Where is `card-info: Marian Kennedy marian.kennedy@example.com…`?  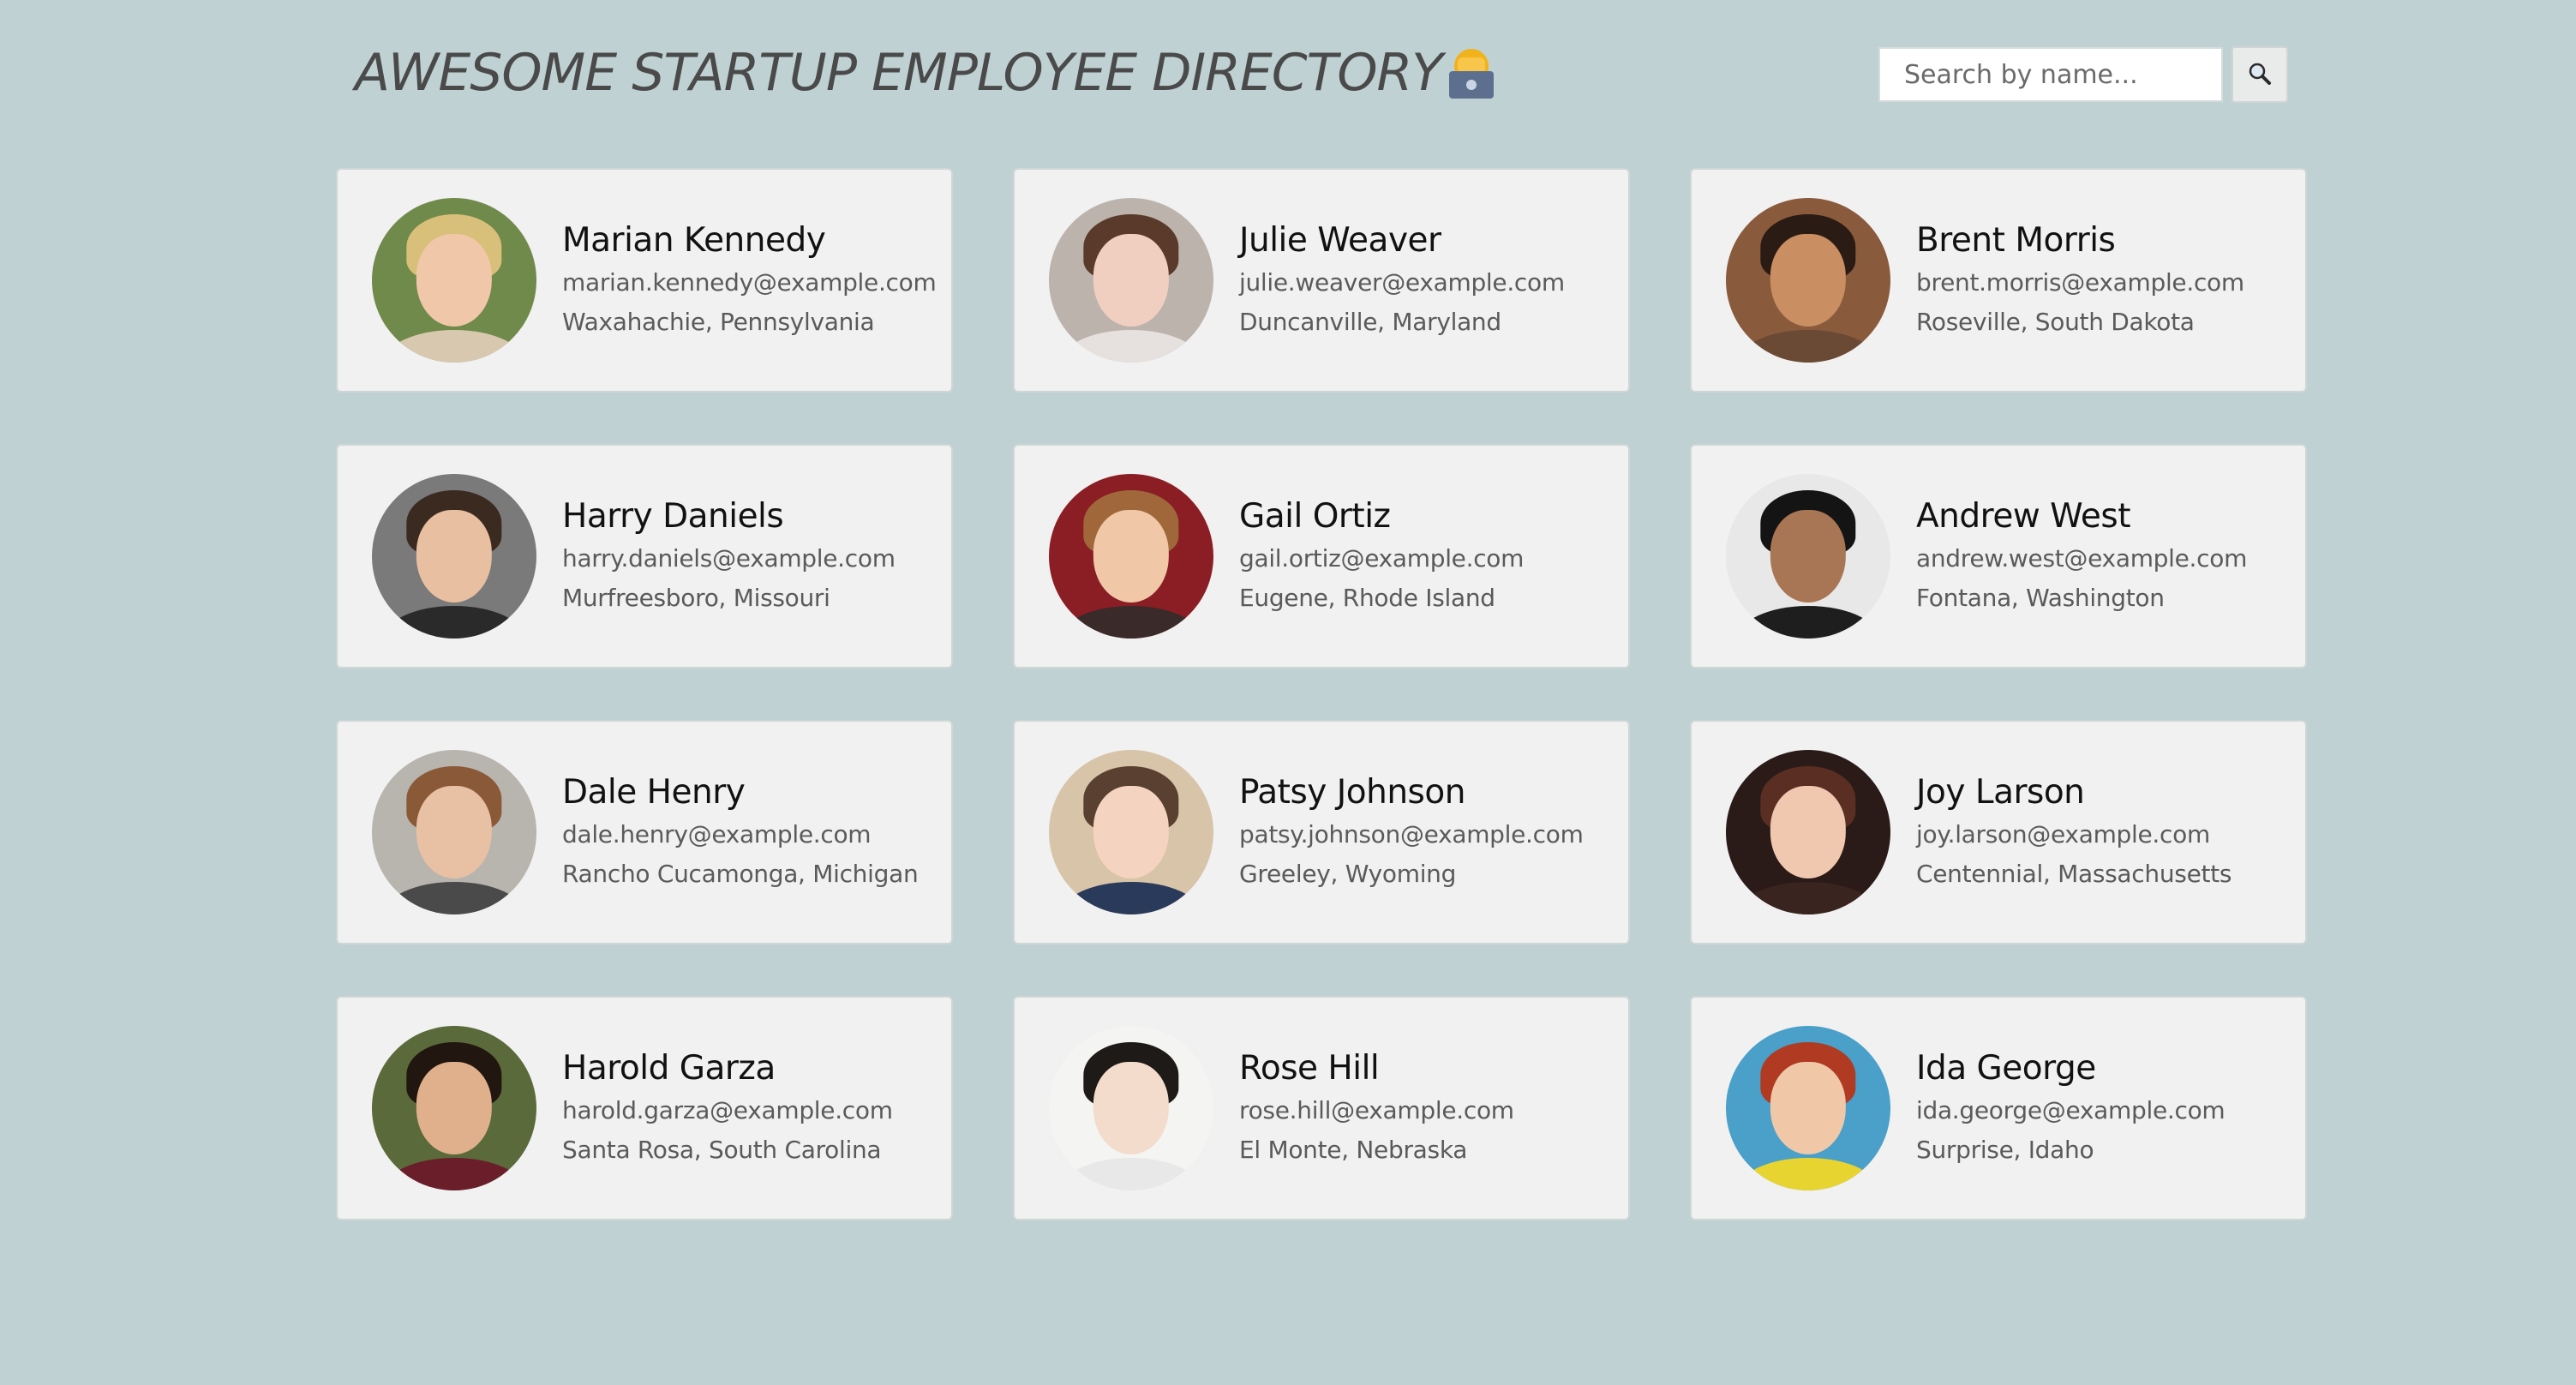
card-info: Marian Kennedy marian.kennedy@example.com… is located at coordinates (749, 280).